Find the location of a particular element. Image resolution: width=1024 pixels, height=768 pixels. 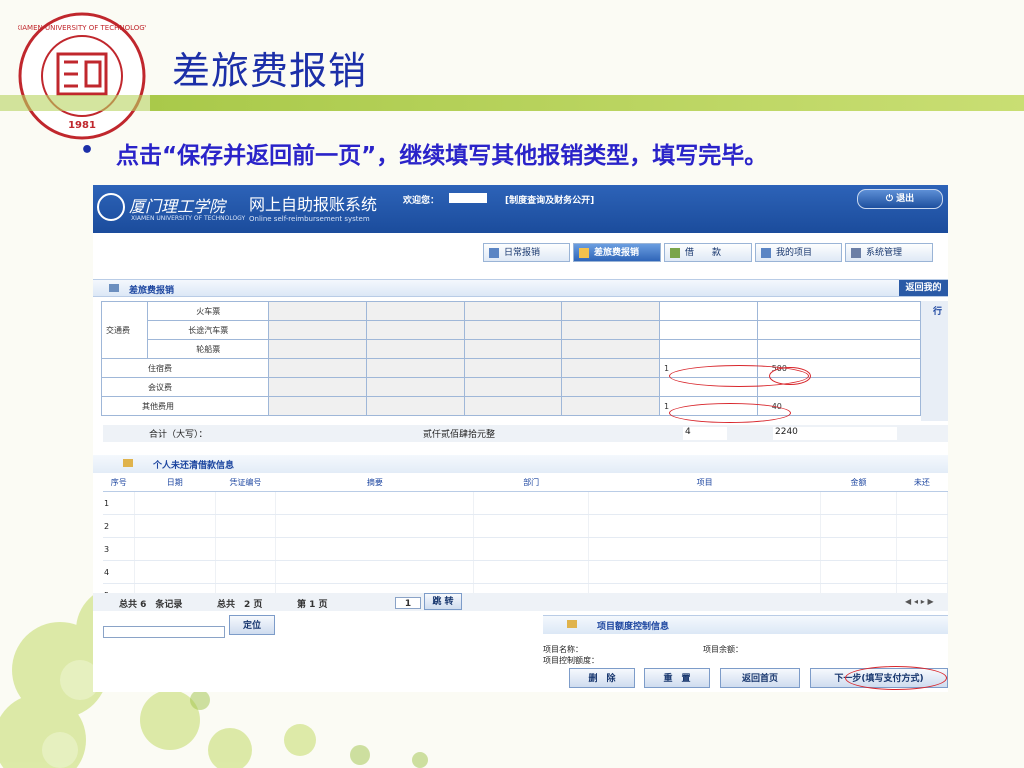

total-row: 合计（大写）： 贰仟贰佰肆拾元整 4 2240 is located at coordinates (525, 433).